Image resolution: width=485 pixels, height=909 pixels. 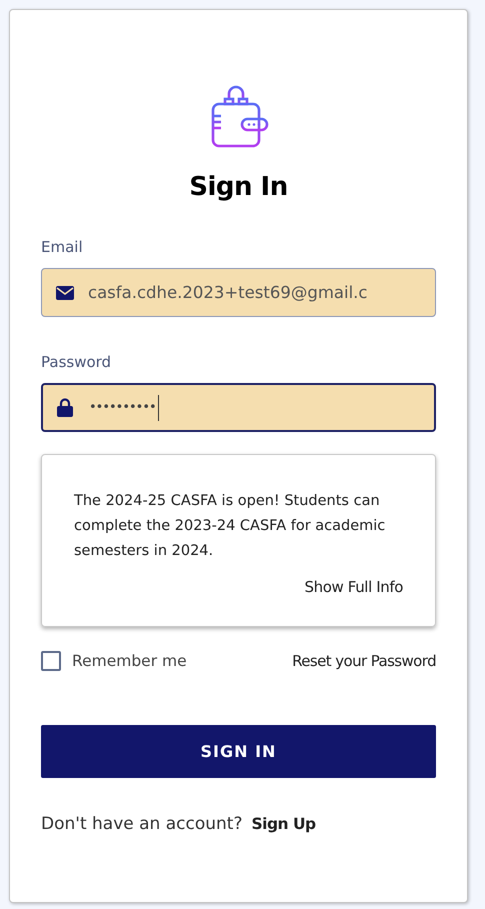 What do you see at coordinates (230, 526) in the screenshot?
I see `notice-text: The 2024-25 CASFA is open! Students can complete the 2023-24 CASFA for academic semesters in 2024.` at bounding box center [230, 526].